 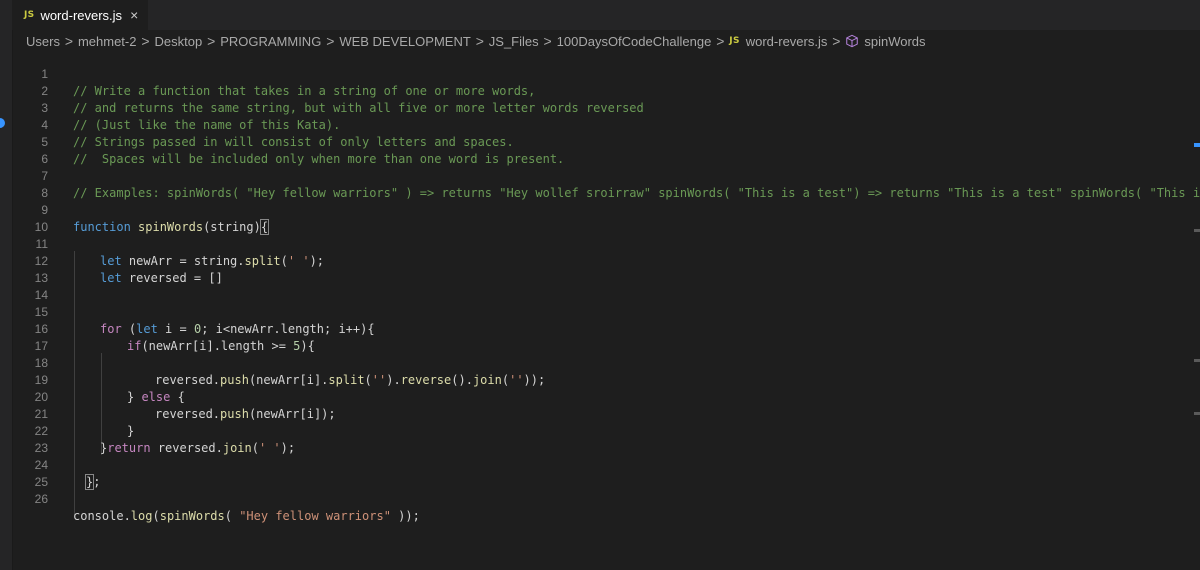 What do you see at coordinates (606, 413) in the screenshot?
I see `code-line-21: 21 }` at bounding box center [606, 413].